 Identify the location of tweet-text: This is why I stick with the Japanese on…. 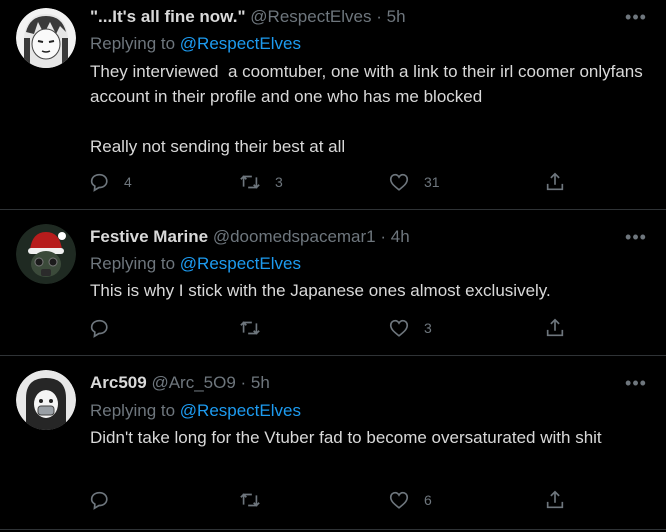
(320, 290).